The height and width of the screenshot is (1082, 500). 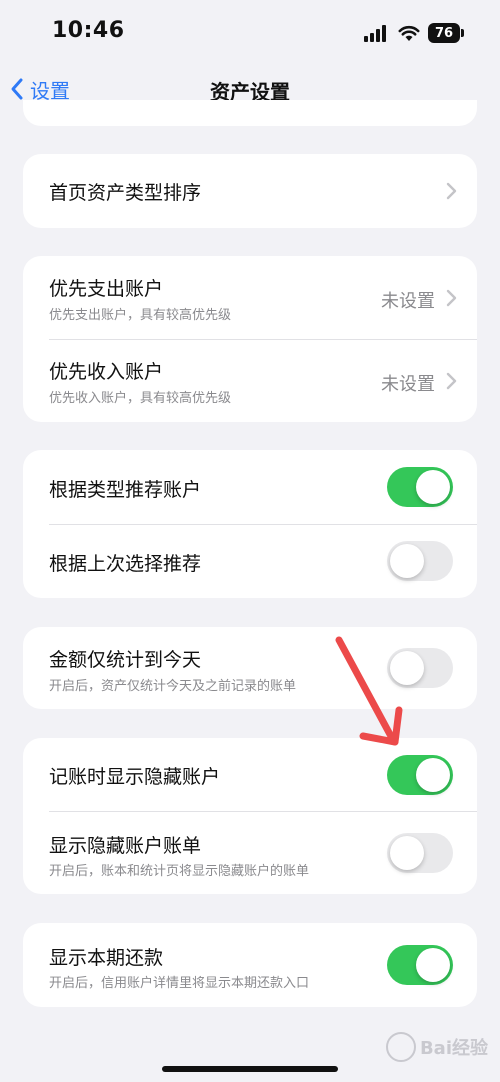 I want to click on row-subtitle: 优先支出账户，具有较高优先级, so click(x=140, y=315).